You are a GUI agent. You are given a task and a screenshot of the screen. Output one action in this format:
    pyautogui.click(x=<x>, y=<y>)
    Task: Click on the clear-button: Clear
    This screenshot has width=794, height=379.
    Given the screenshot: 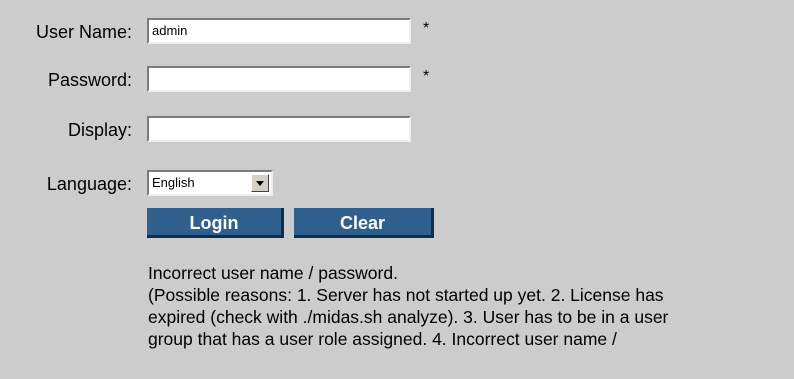 What is the action you would take?
    pyautogui.click(x=364, y=223)
    